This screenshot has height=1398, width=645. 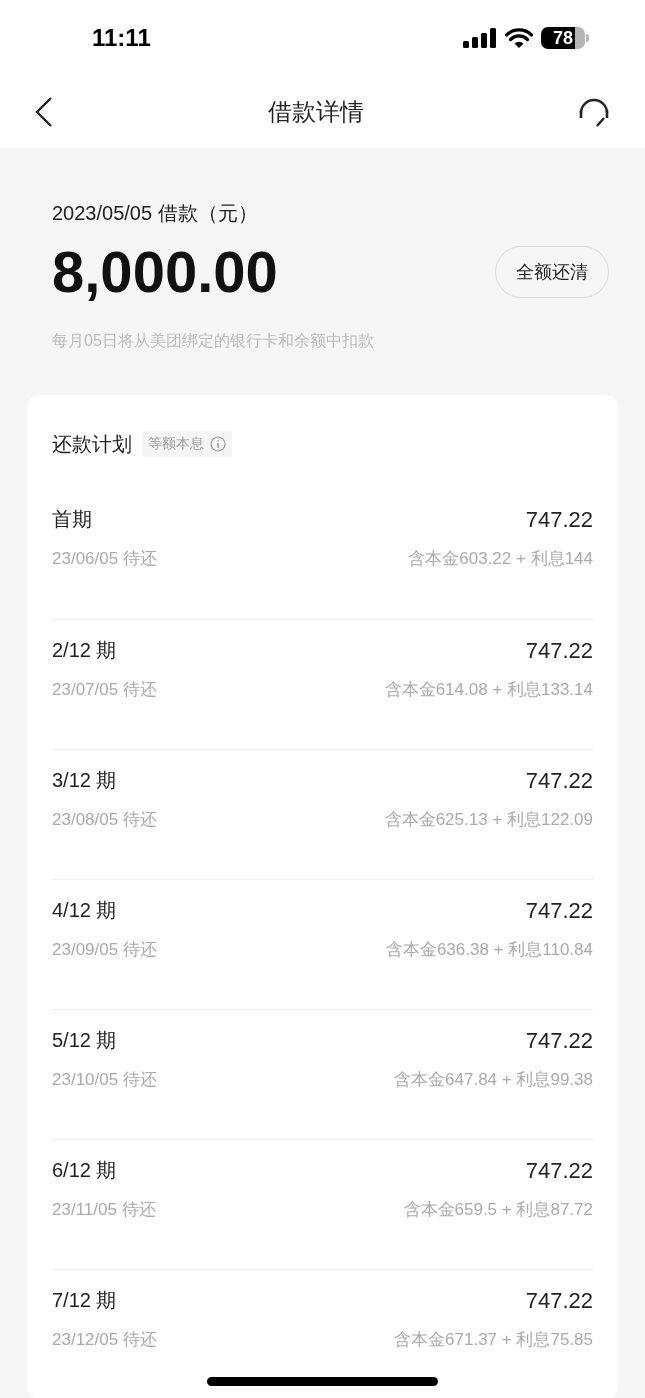 What do you see at coordinates (104, 949) in the screenshot?
I see `due-date: 23/09/05 待还` at bounding box center [104, 949].